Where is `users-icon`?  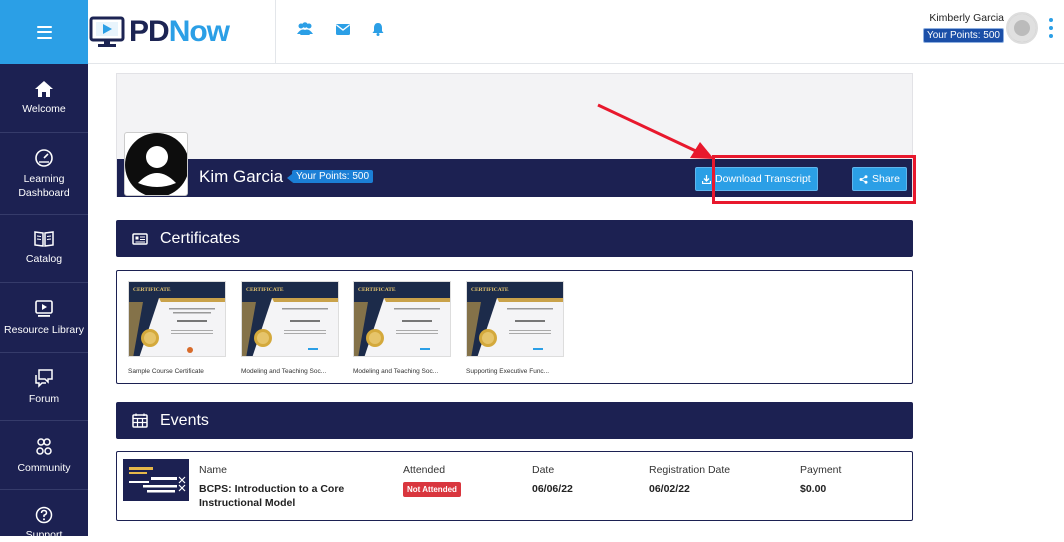
users-icon is located at coordinates (305, 29).